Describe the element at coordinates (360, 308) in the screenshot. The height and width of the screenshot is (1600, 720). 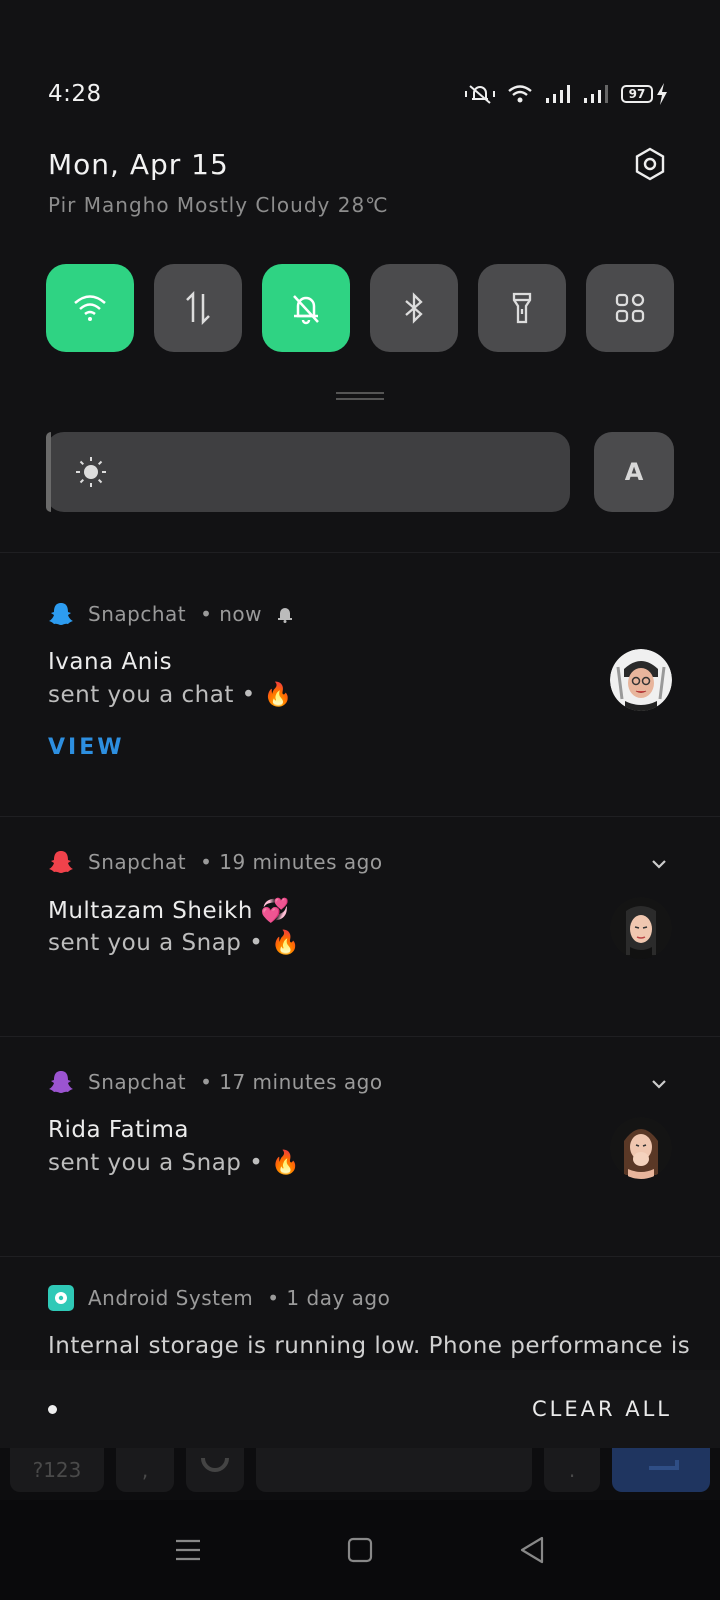
I see `quick-settings-row` at that location.